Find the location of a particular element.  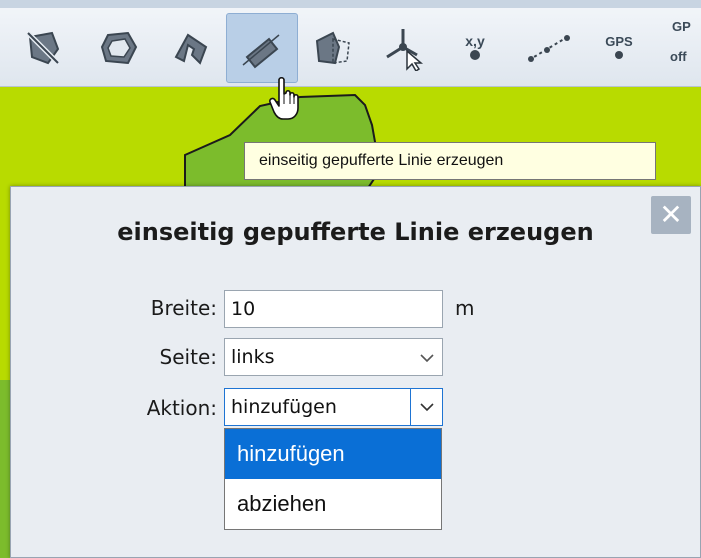

gps-off-tool-button: GP off is located at coordinates (675, 48).